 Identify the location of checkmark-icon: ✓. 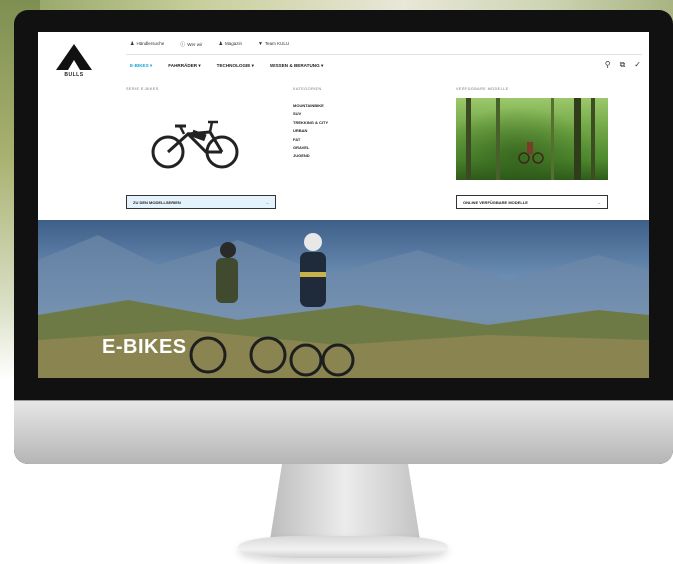
(637, 65).